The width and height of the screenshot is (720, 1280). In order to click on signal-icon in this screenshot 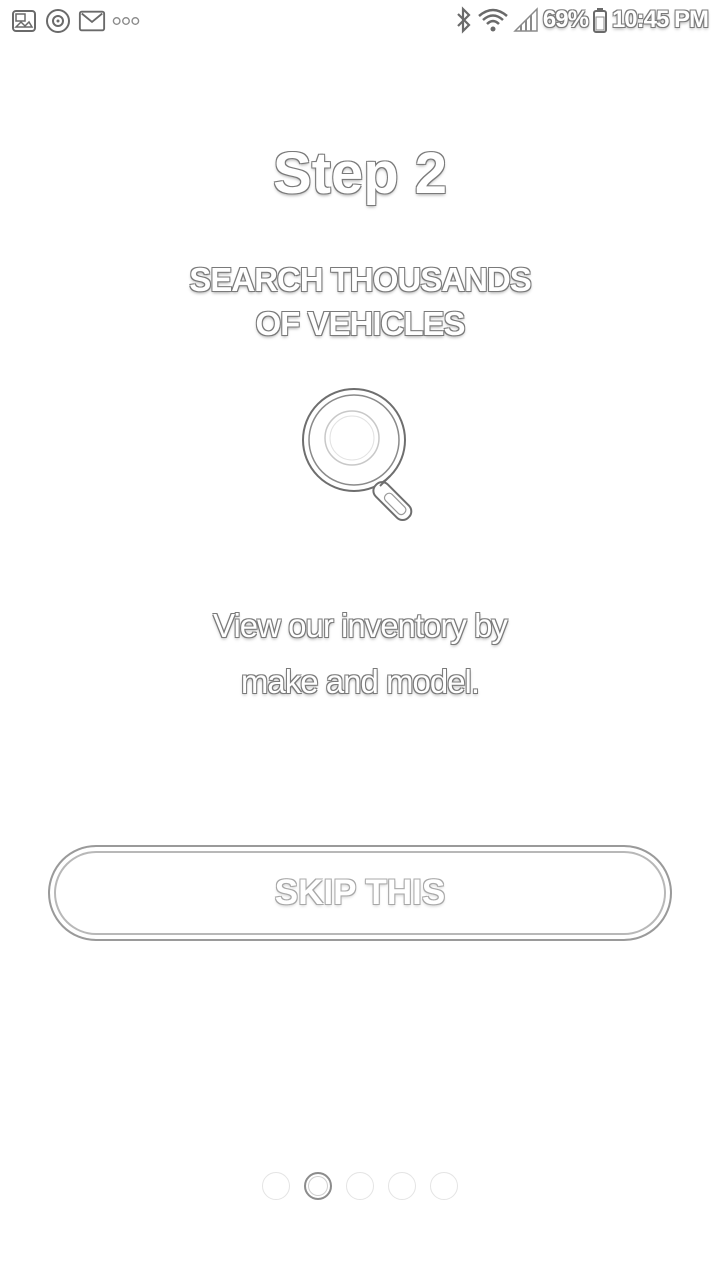, I will do `click(526, 20)`.